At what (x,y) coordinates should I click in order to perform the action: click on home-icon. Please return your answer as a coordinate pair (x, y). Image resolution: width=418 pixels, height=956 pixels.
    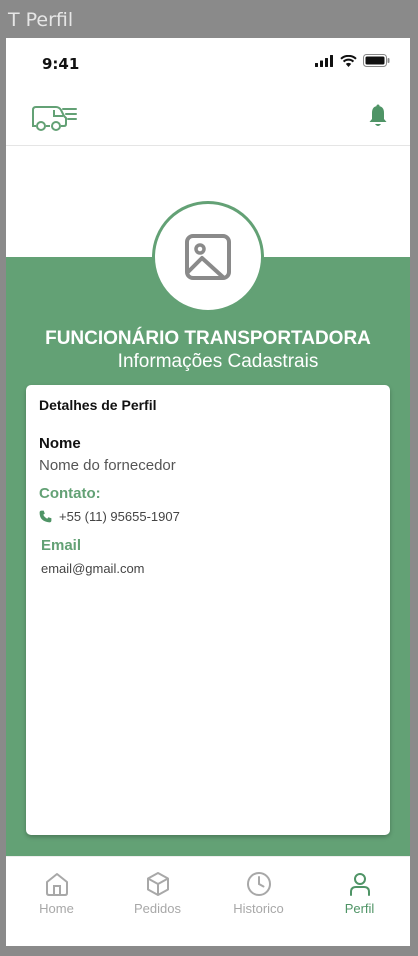
    Looking at the image, I should click on (56, 884).